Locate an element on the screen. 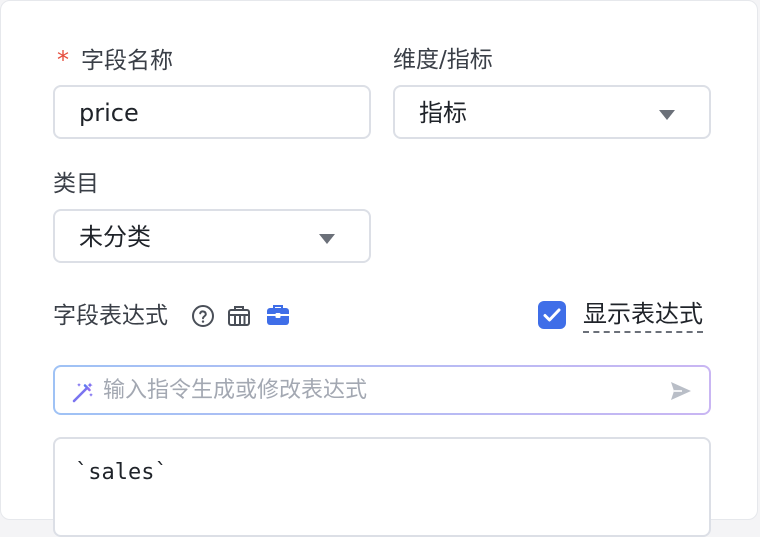 The image size is (760, 537). magic-wand-icon is located at coordinates (82, 392).